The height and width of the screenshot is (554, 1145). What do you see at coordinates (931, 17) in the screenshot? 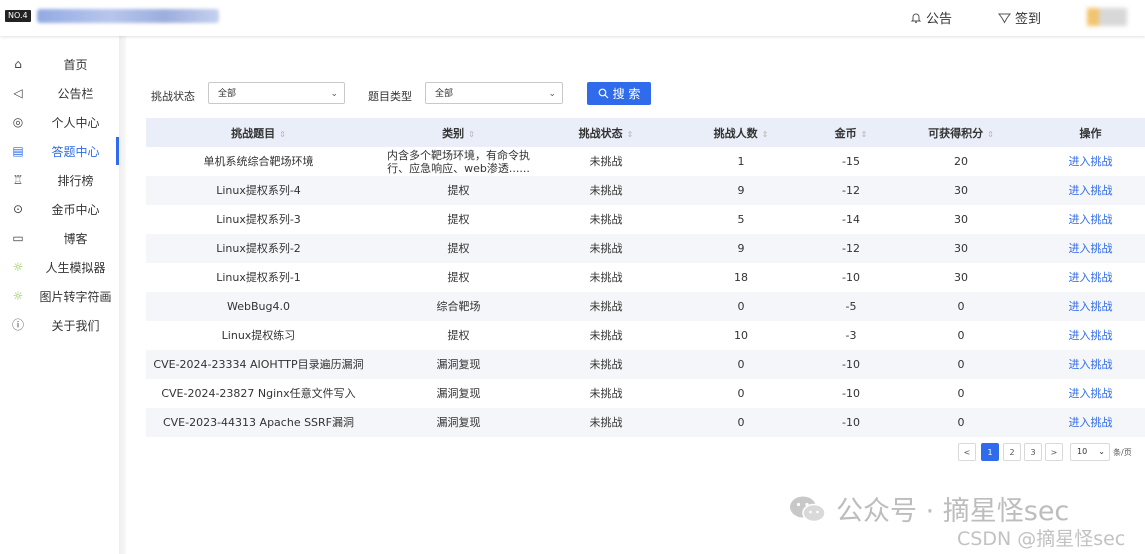
I see `notice-link: 公告` at bounding box center [931, 17].